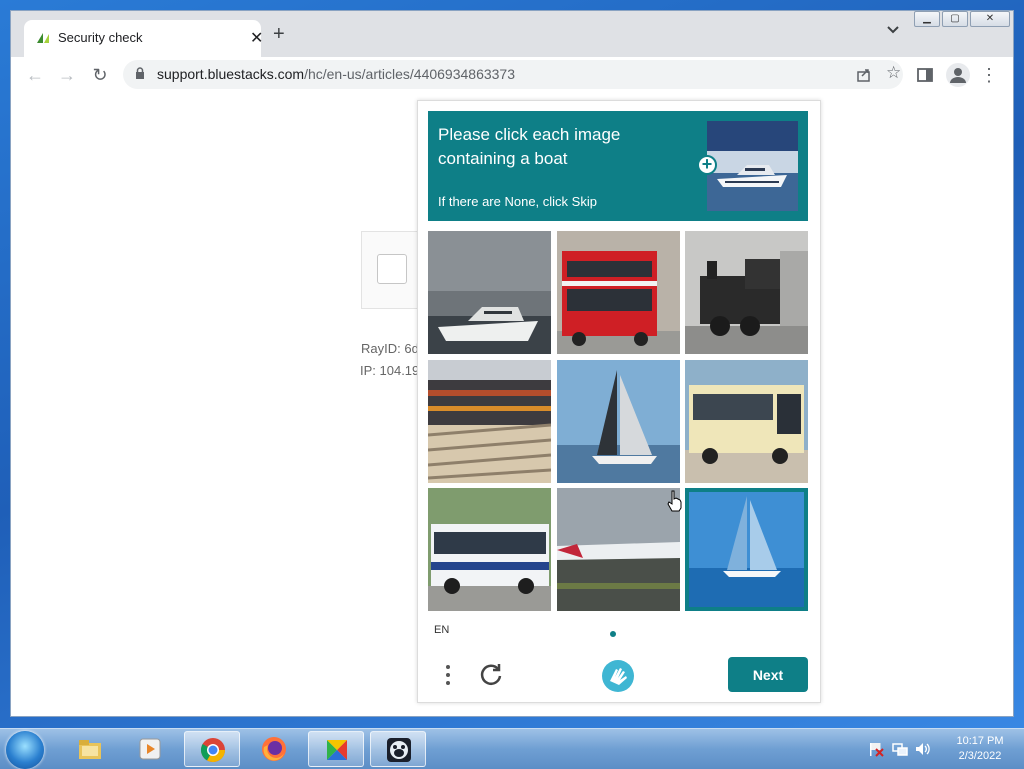 The height and width of the screenshot is (769, 1024). Describe the element at coordinates (893, 30) in the screenshot. I see `tab-search-chevron-icon` at that location.